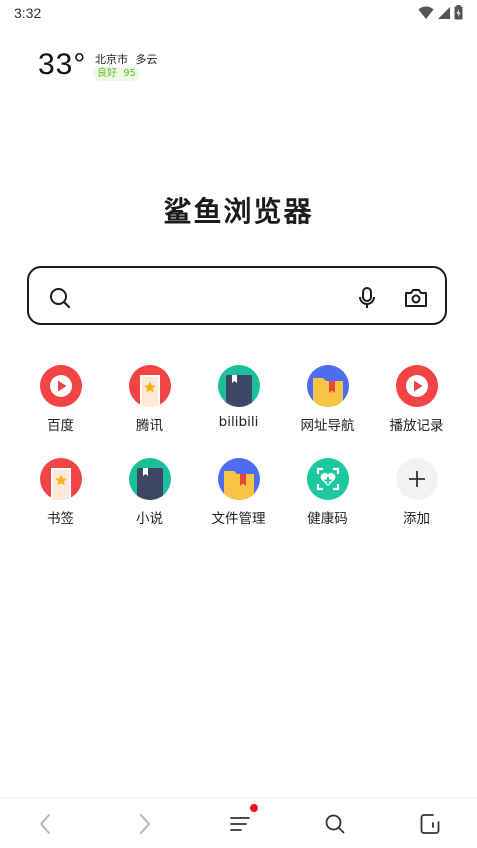  I want to click on camera-icon, so click(416, 298).